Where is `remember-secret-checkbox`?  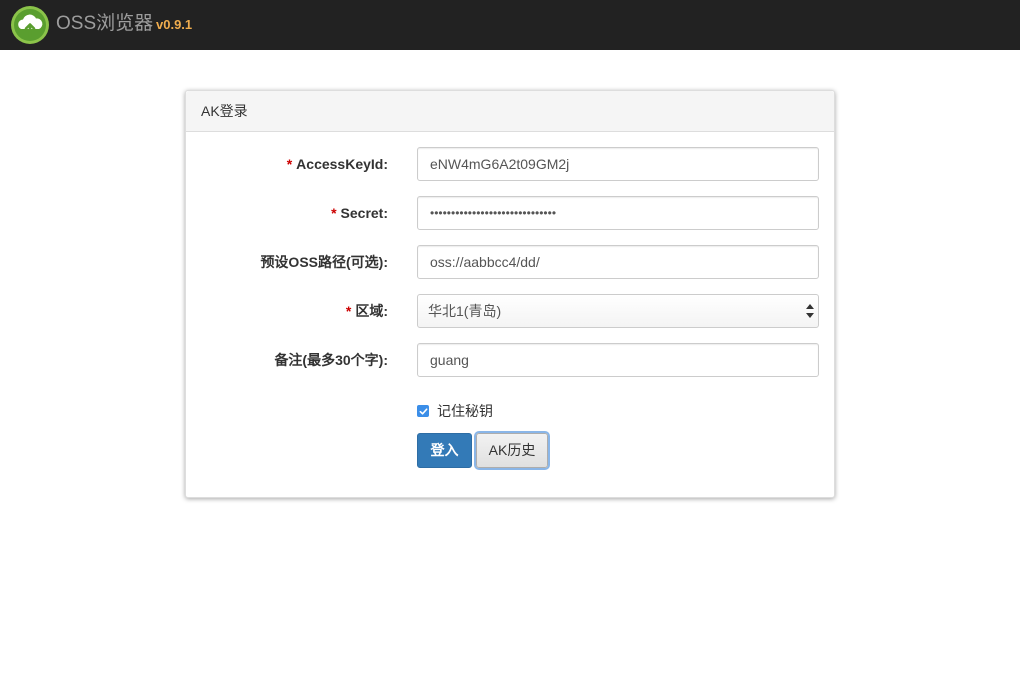 remember-secret-checkbox is located at coordinates (423, 411).